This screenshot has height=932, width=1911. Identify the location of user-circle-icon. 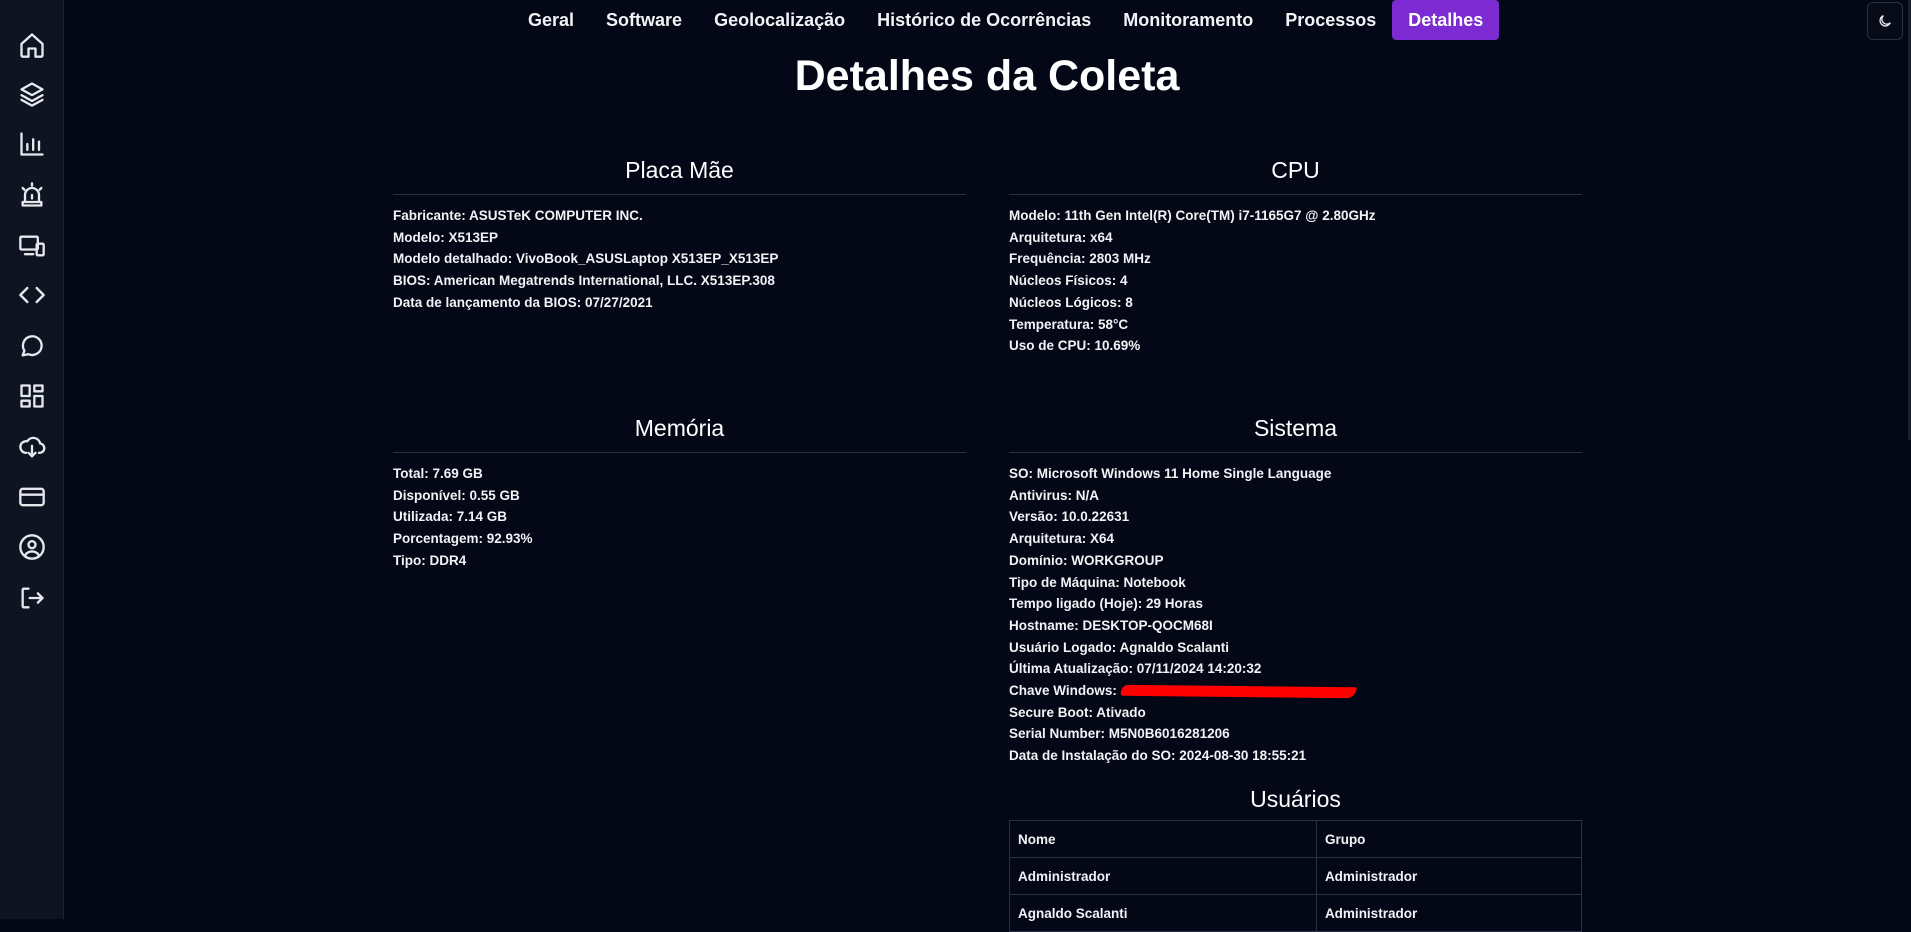
(32, 547).